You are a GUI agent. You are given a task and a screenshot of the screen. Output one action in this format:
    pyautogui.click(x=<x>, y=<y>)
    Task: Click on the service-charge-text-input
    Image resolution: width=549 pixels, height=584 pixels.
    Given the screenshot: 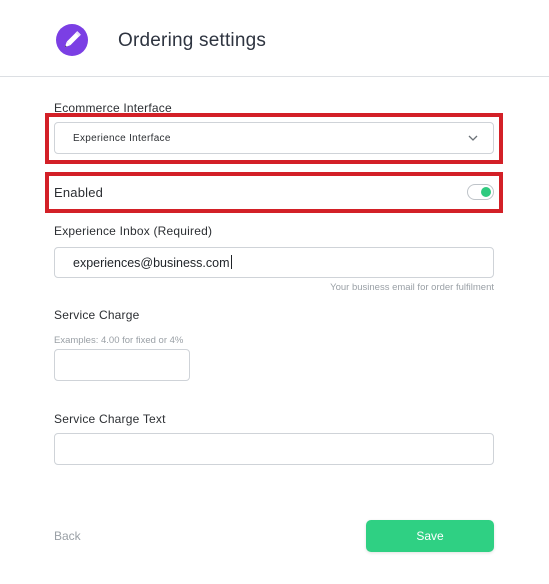 What is the action you would take?
    pyautogui.click(x=274, y=449)
    